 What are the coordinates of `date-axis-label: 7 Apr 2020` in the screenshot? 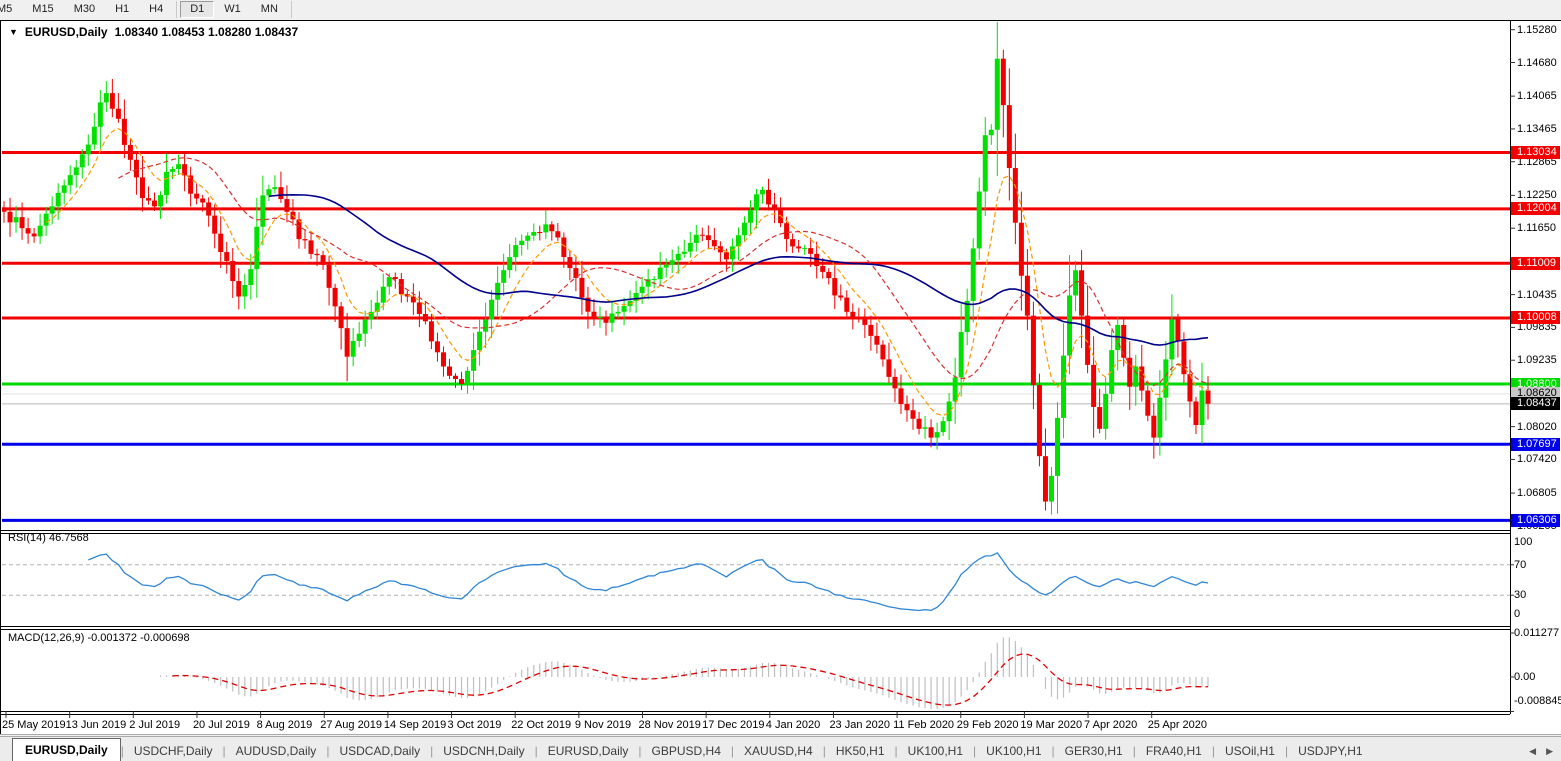 It's located at (1111, 725).